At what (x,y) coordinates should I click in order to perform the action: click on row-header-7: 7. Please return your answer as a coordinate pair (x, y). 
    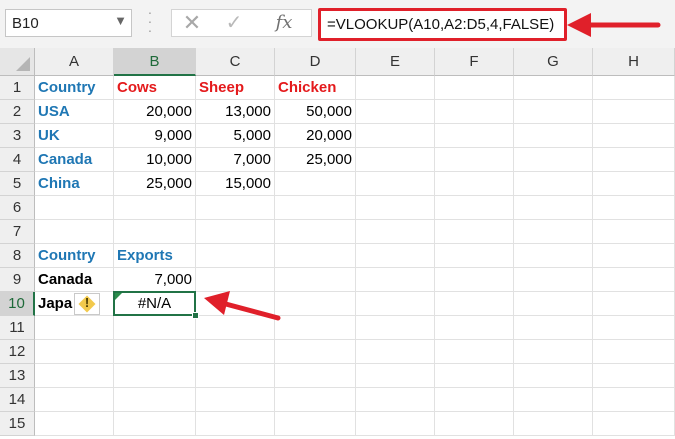
    Looking at the image, I should click on (17, 232).